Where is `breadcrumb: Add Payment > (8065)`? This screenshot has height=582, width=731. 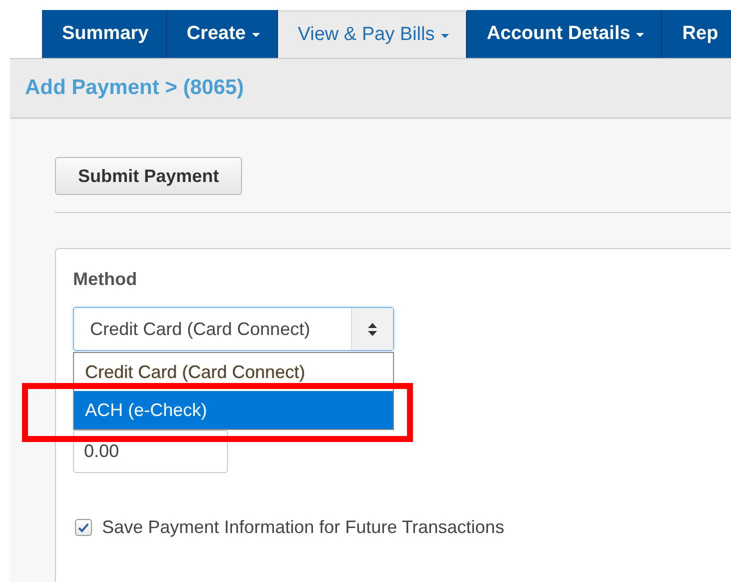
breadcrumb: Add Payment > (8065) is located at coordinates (134, 88).